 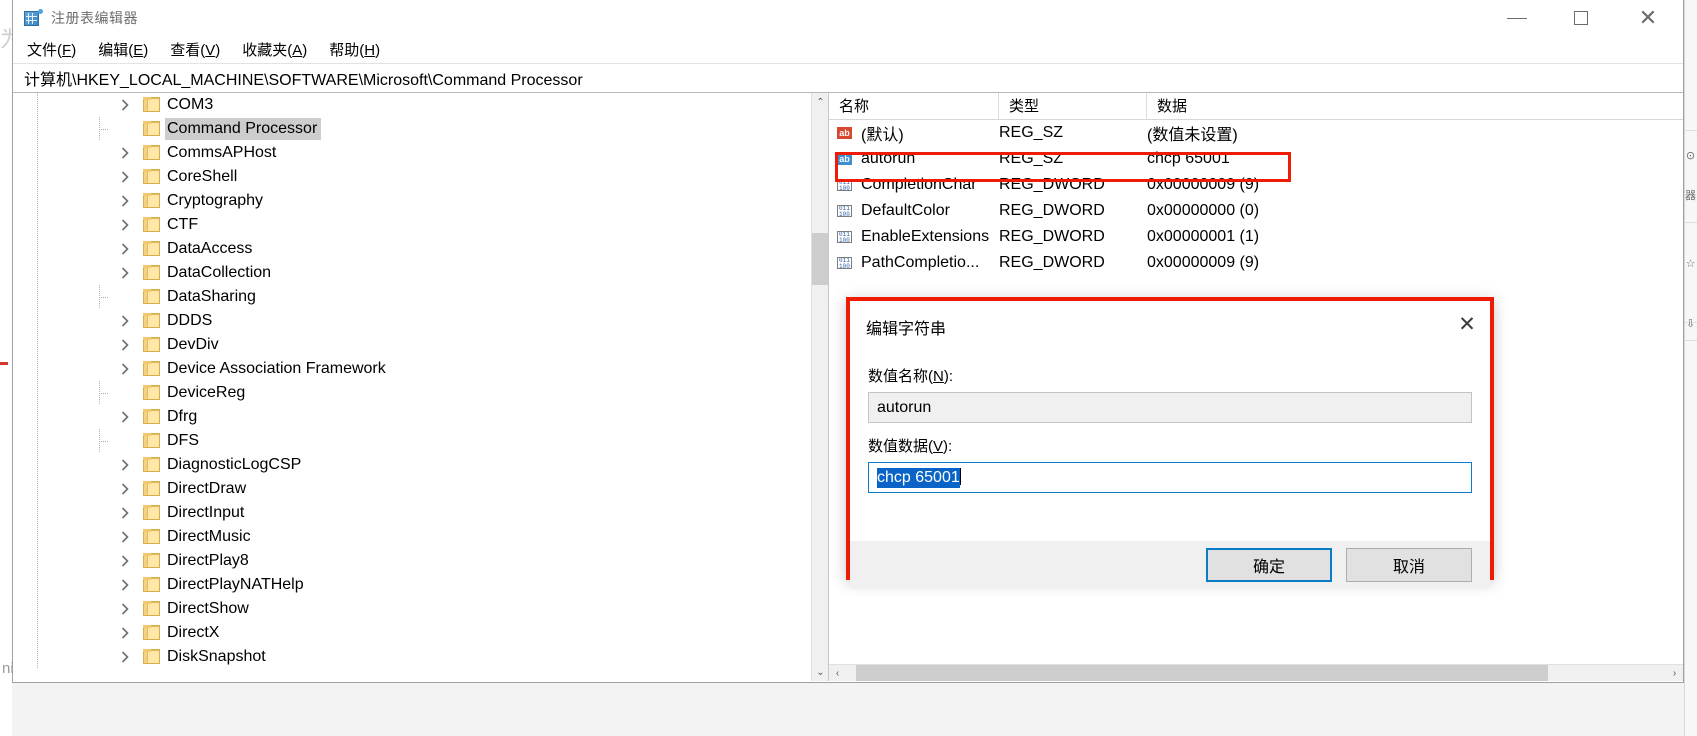 I want to click on tree-item: DataAccess, so click(x=420, y=249).